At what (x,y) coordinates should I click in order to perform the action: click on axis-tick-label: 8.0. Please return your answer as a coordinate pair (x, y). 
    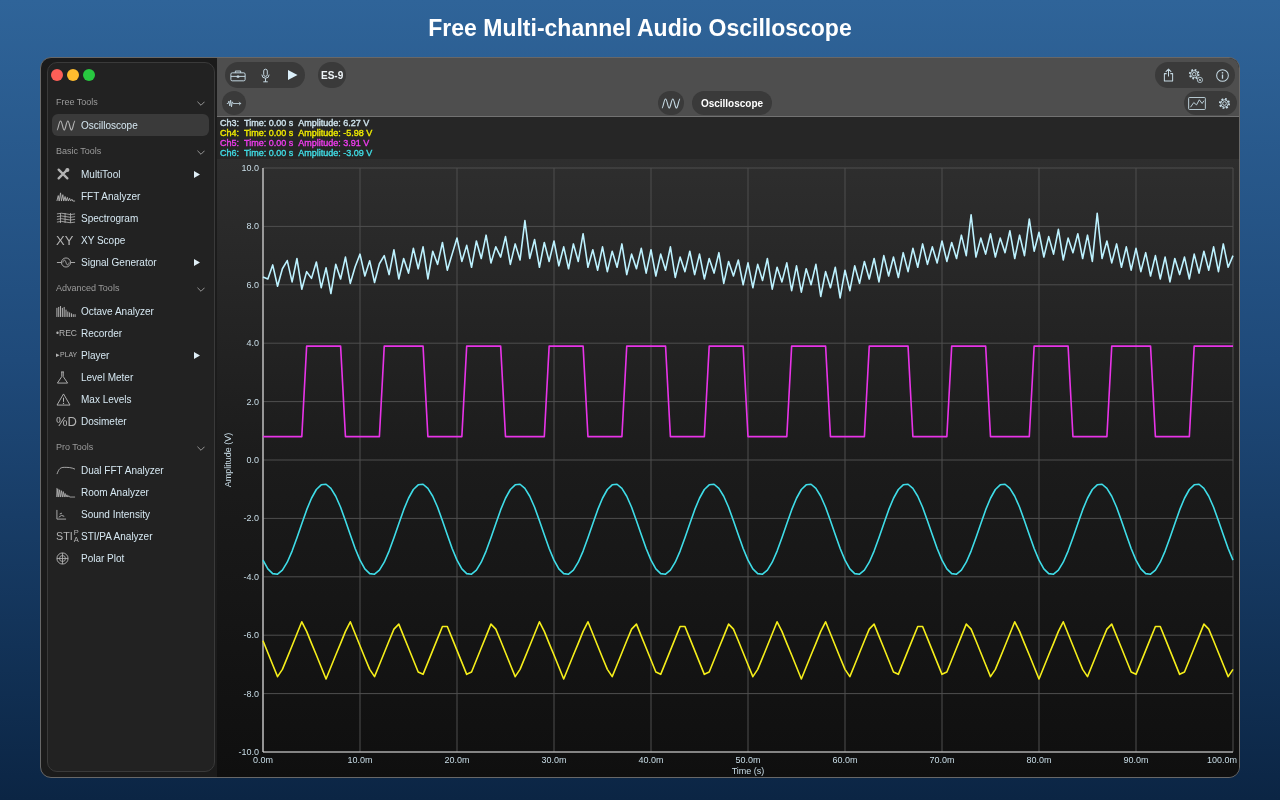
    Looking at the image, I should click on (252, 226).